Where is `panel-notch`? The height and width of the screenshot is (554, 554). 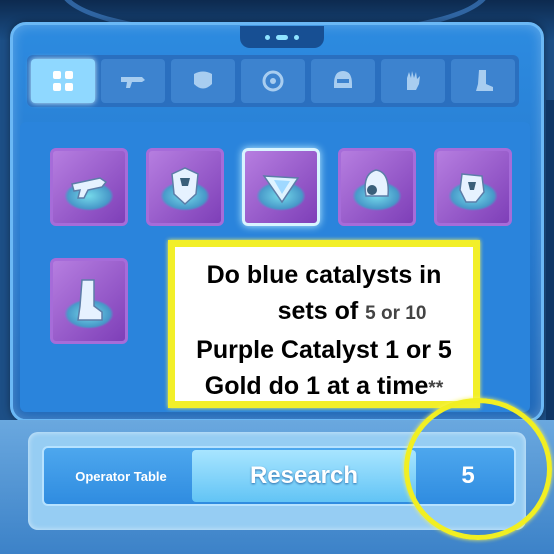
panel-notch is located at coordinates (282, 37).